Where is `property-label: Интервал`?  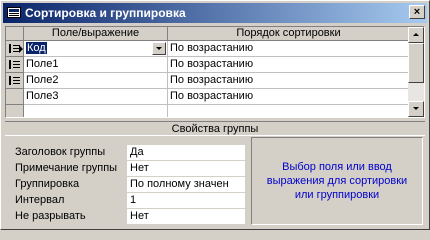
property-label: Интервал is located at coordinates (40, 200).